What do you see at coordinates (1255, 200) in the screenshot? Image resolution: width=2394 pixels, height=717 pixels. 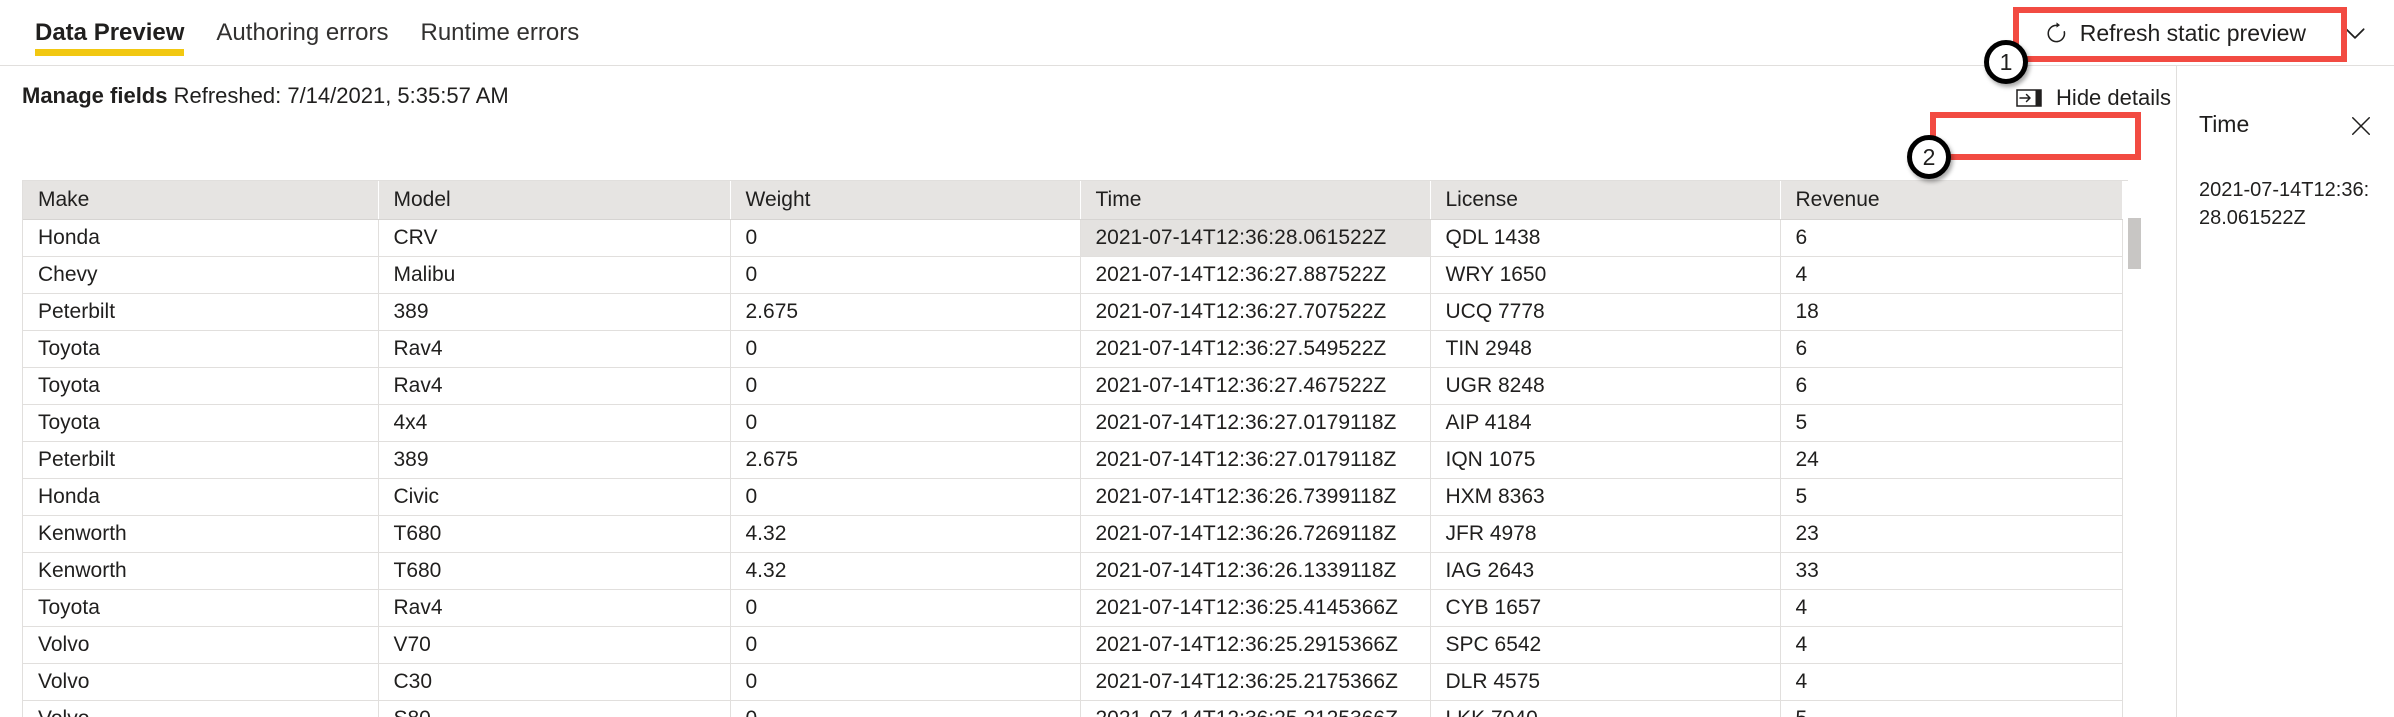 I see `column-header-time: Time` at bounding box center [1255, 200].